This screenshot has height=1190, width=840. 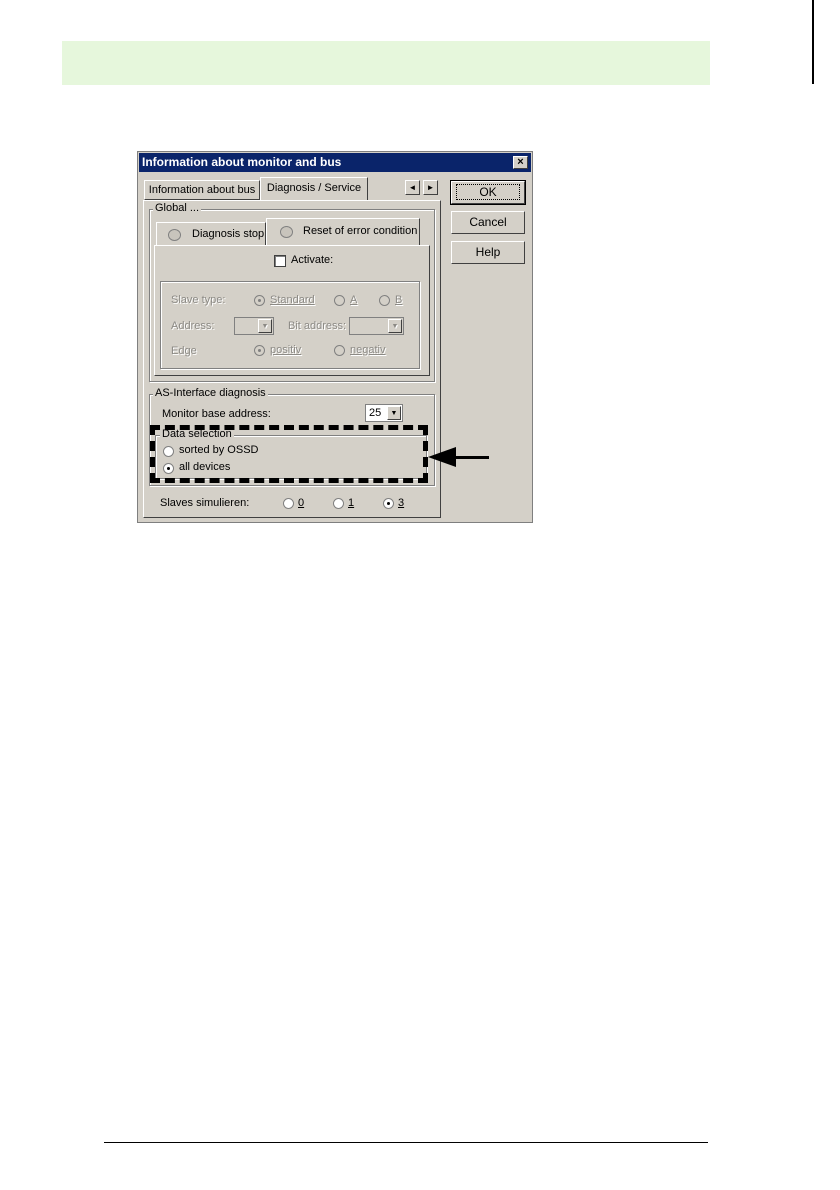 What do you see at coordinates (205, 503) in the screenshot?
I see `slaves-simulieren-label: Slaves simulieren:` at bounding box center [205, 503].